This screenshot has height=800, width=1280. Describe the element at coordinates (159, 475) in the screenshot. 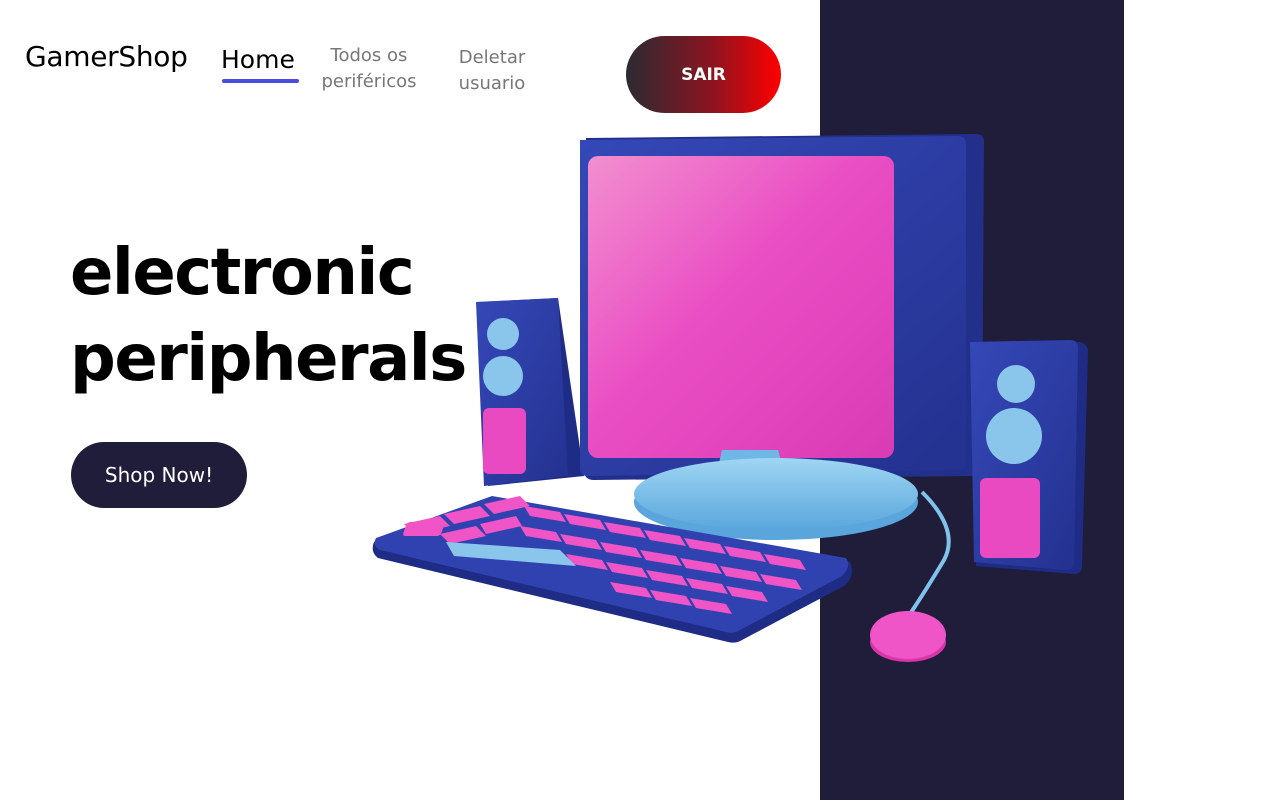

I see `shop-now-button: Shop Now!` at that location.